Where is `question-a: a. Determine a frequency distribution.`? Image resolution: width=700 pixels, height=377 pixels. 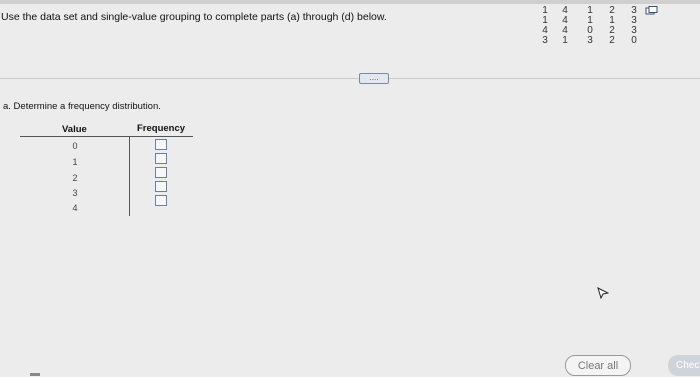 question-a: a. Determine a frequency distribution. is located at coordinates (82, 106).